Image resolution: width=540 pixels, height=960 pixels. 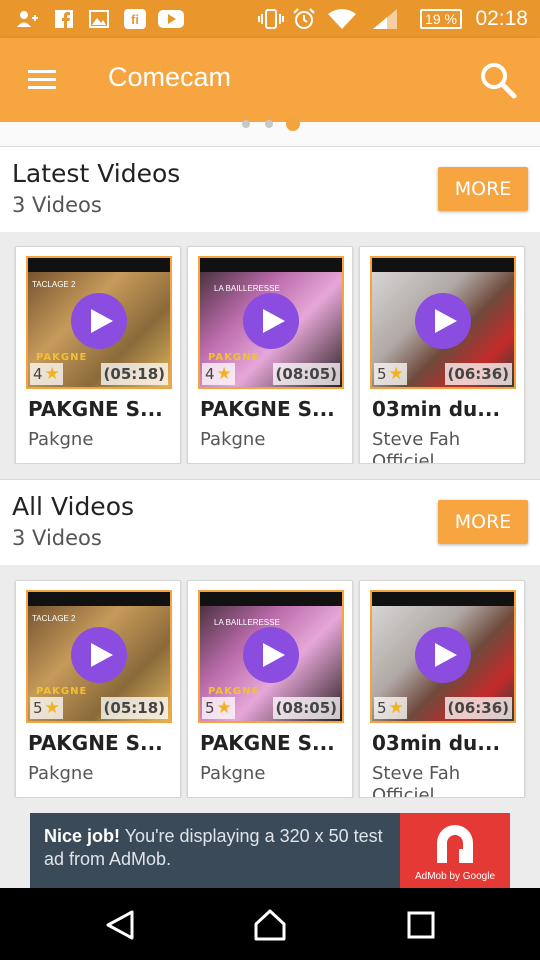 I want to click on status-bar: fi 19 % 02:18, so click(x=270, y=19).